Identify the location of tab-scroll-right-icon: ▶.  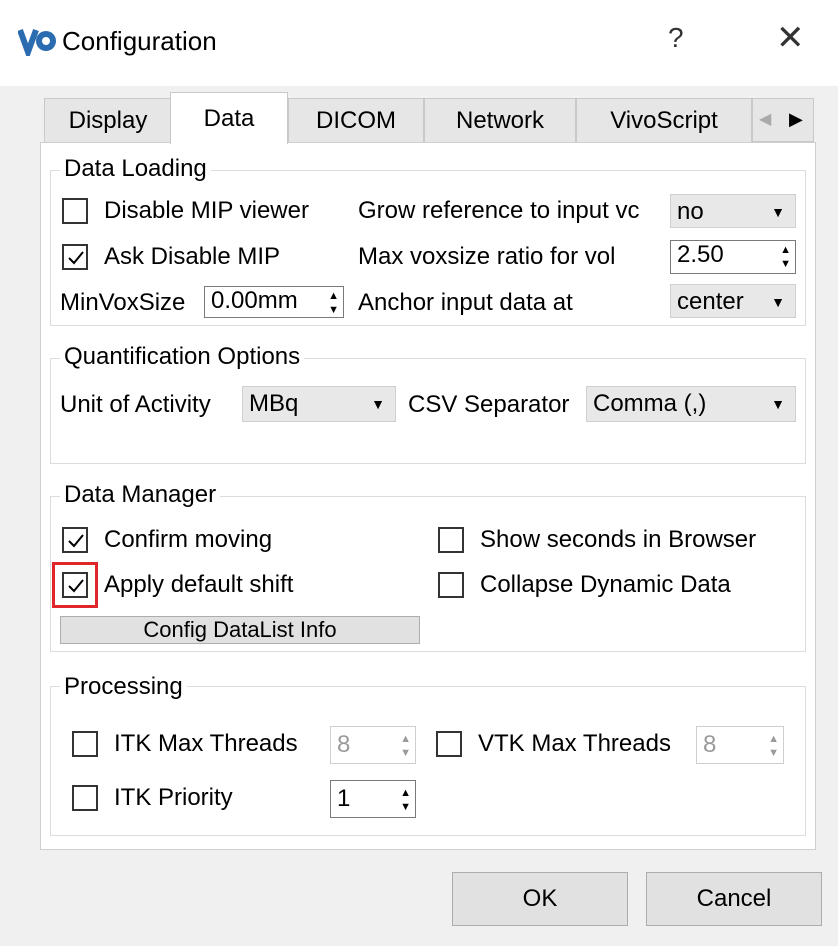
(796, 119).